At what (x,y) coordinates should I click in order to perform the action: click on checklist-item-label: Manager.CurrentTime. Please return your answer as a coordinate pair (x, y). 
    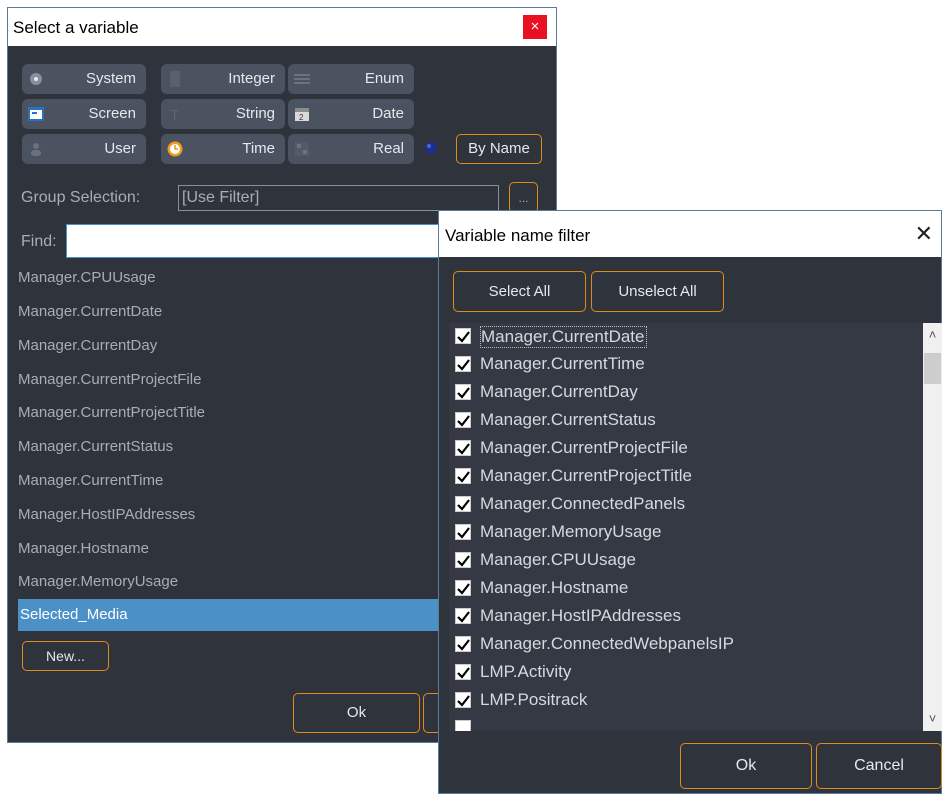
    Looking at the image, I should click on (562, 363).